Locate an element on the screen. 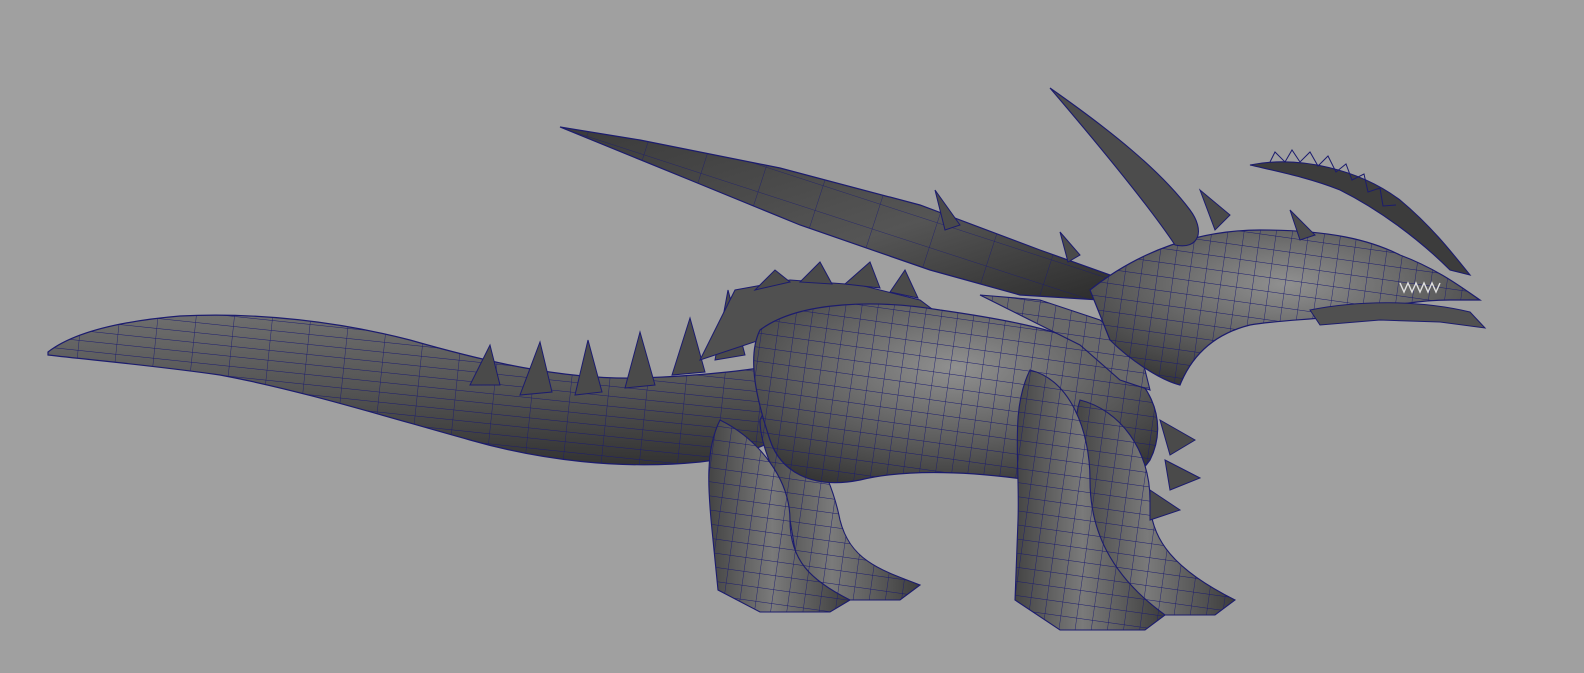  dragon-wing-back is located at coordinates (835, 213).